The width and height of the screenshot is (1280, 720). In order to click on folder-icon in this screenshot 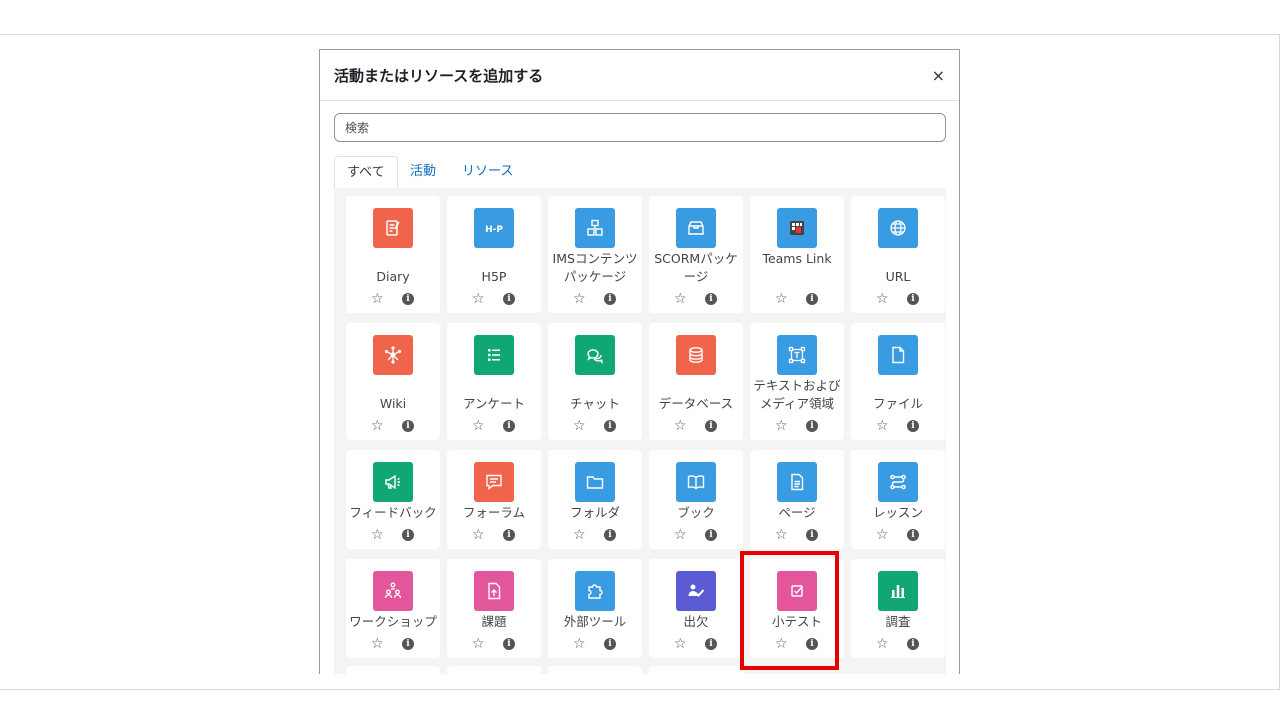, I will do `click(595, 482)`.